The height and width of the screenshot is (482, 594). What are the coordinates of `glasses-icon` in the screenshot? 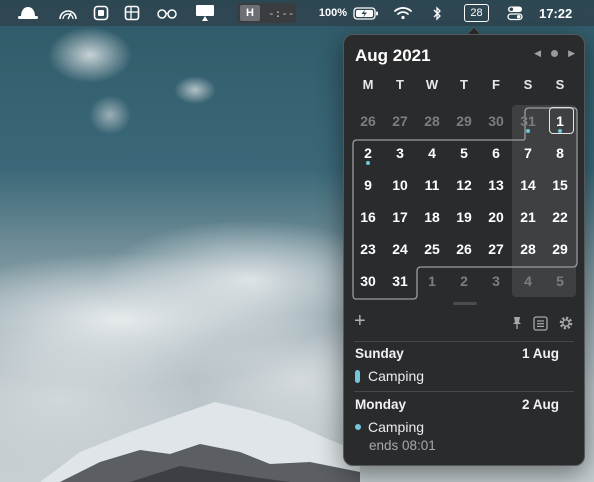 It's located at (167, 13).